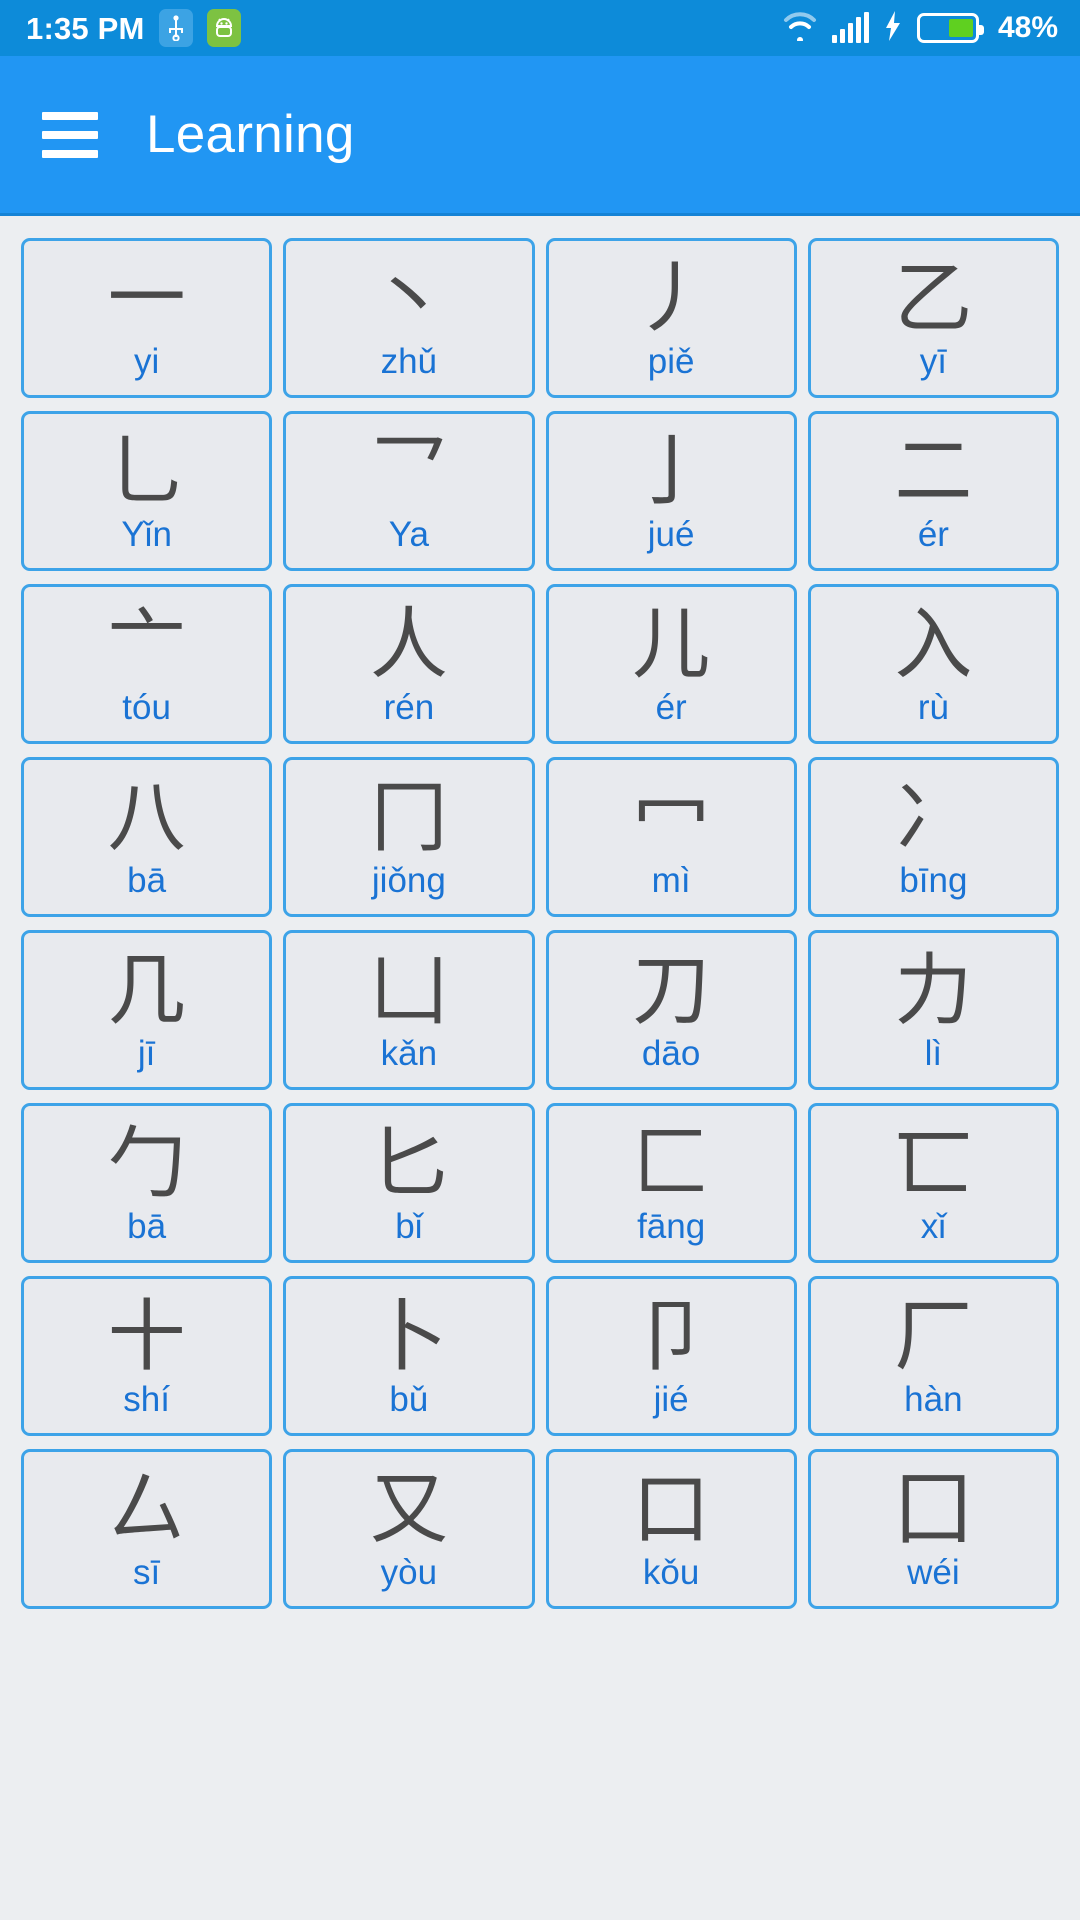 This screenshot has width=1080, height=1920. What do you see at coordinates (671, 645) in the screenshot?
I see `radical-glyph: 儿` at bounding box center [671, 645].